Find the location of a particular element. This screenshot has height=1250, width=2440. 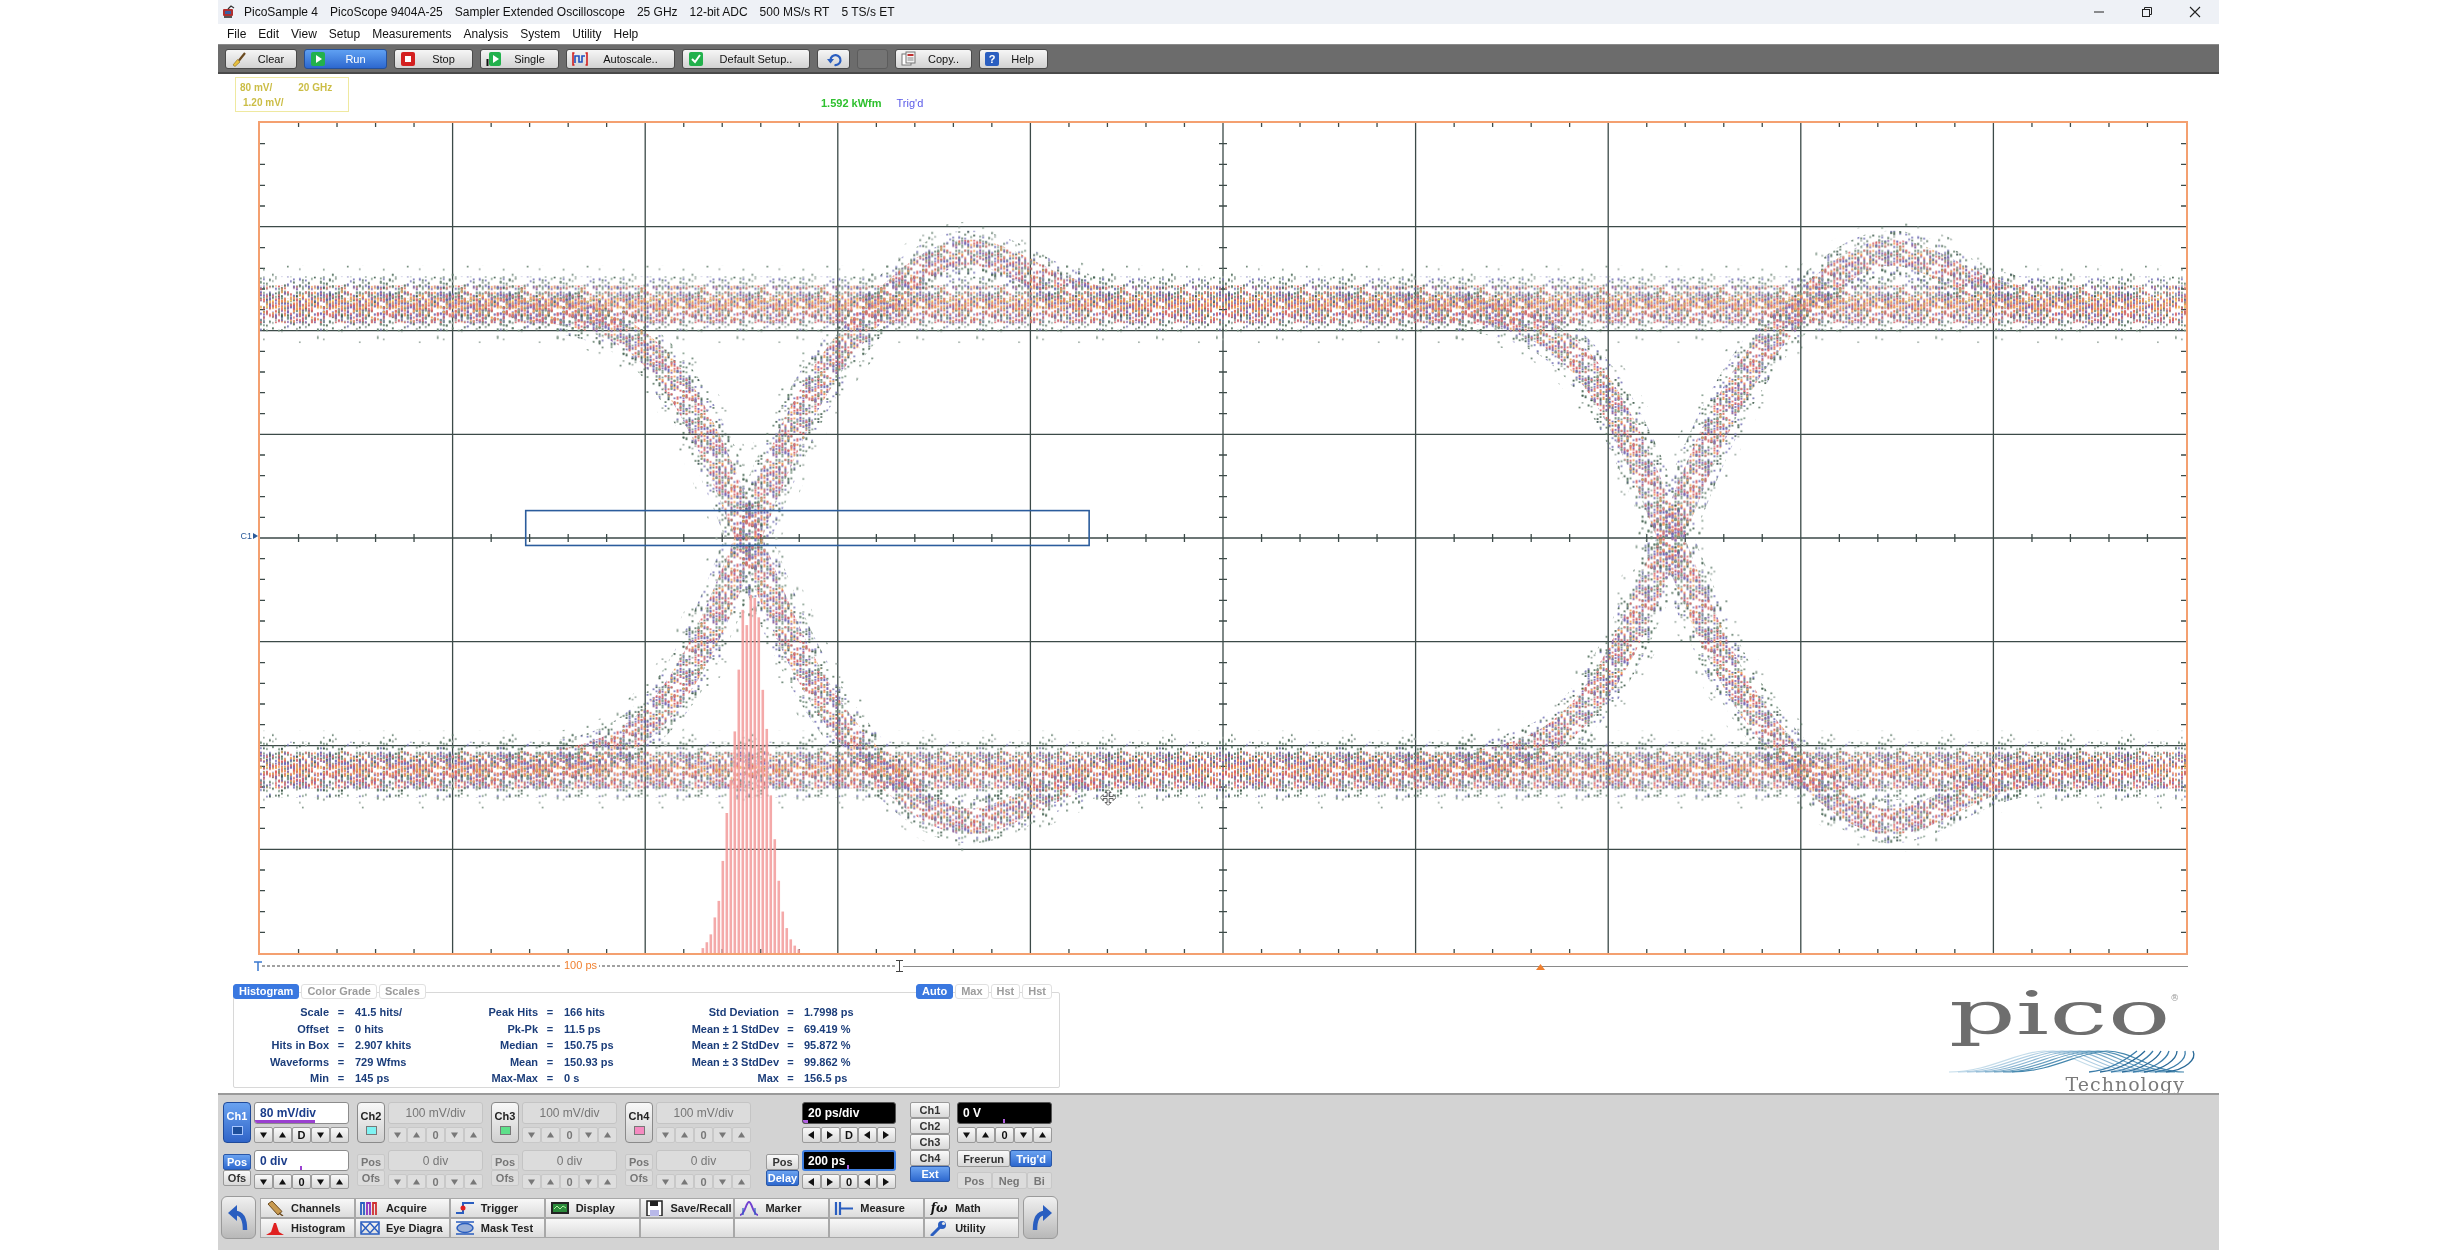

marker-button: Marker is located at coordinates (782, 1207).